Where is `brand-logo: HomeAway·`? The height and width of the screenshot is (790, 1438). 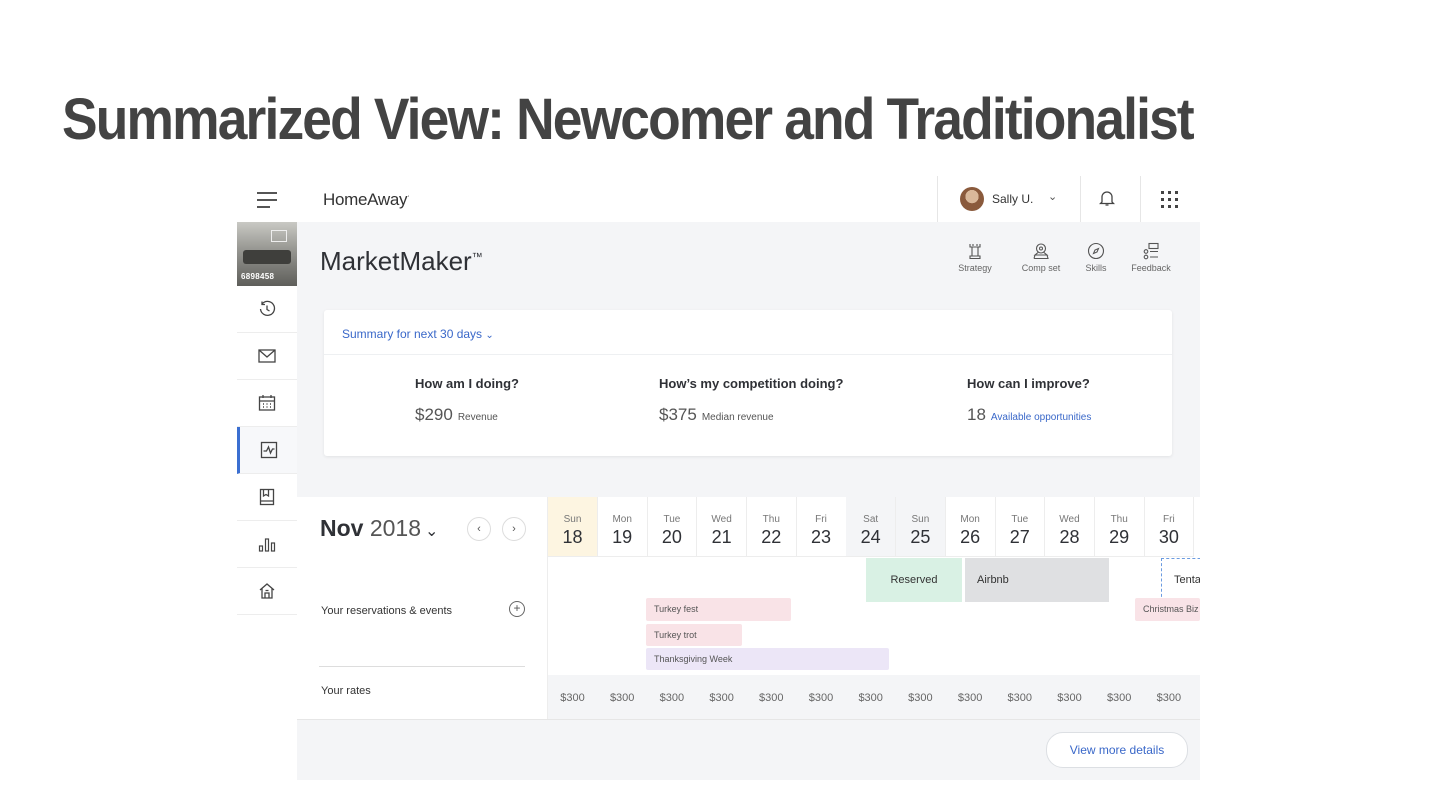
brand-logo: HomeAway· is located at coordinates (366, 200).